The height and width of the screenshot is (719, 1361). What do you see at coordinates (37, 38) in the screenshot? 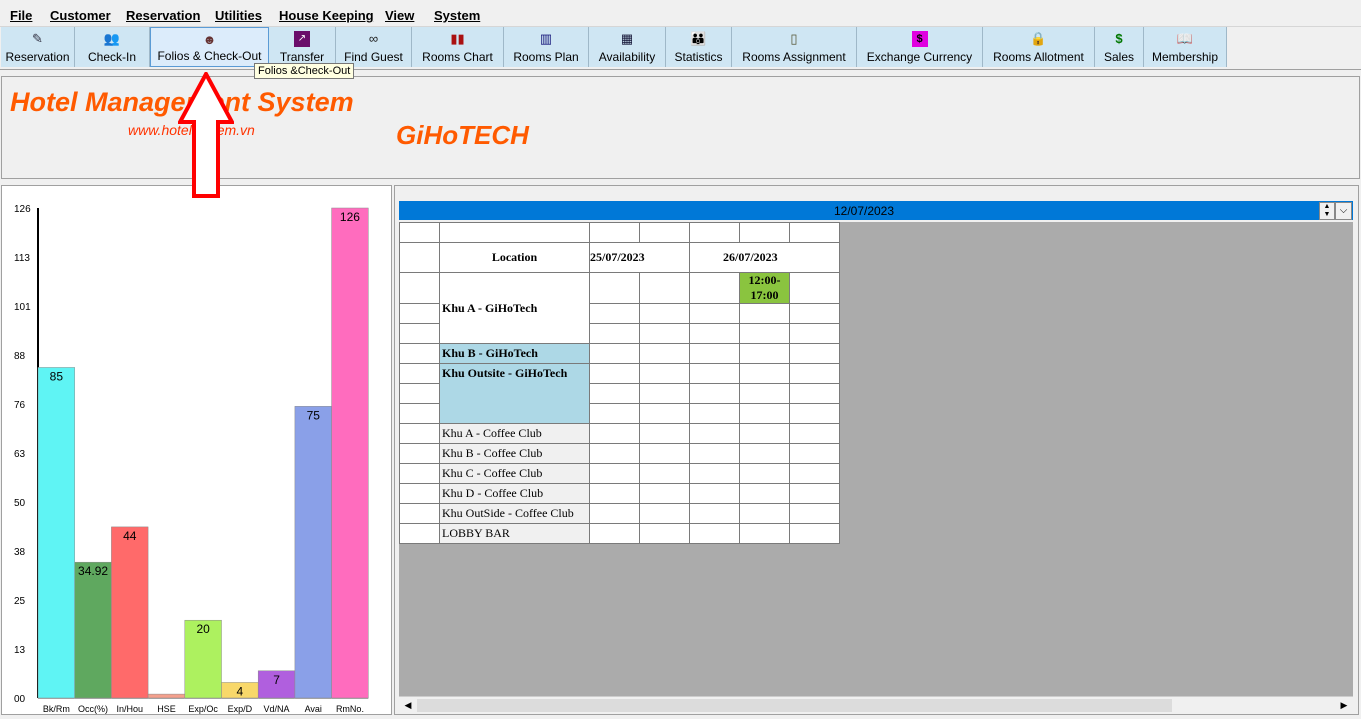
I see `pen-icon: ✎` at bounding box center [37, 38].